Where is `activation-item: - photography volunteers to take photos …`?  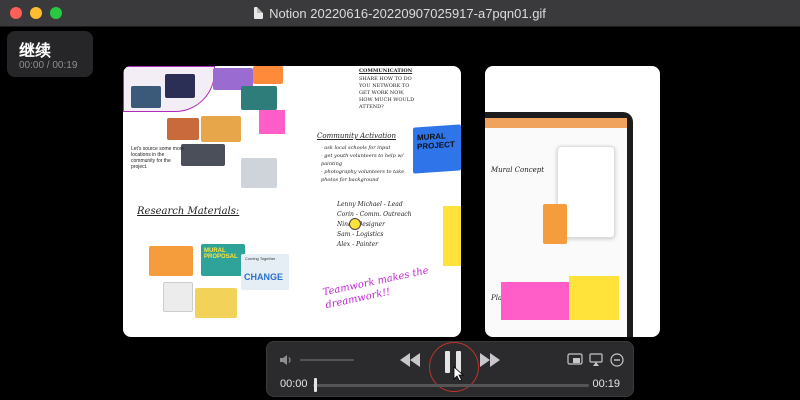
activation-item: - photography volunteers to take photos … is located at coordinates (363, 176).